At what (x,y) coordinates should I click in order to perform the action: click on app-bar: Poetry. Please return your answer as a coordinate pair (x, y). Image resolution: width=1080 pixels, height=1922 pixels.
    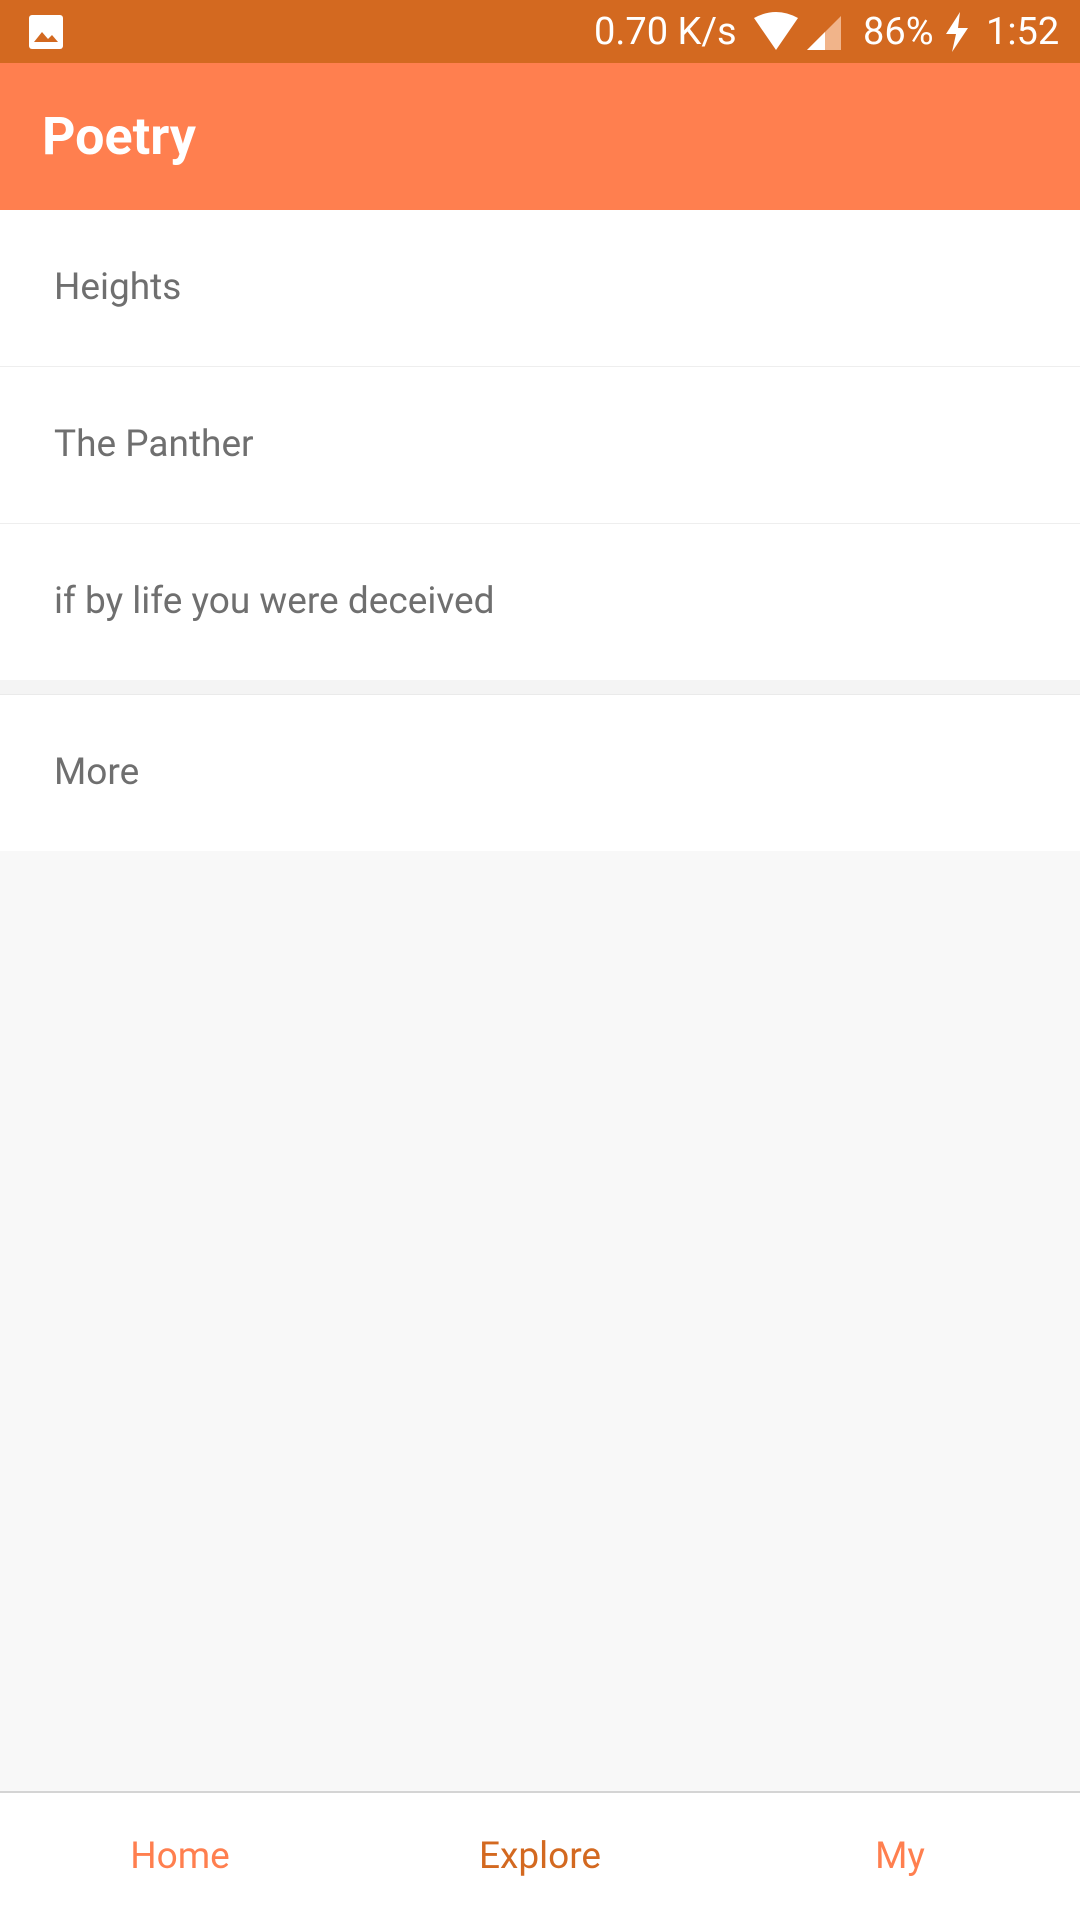
    Looking at the image, I should click on (540, 136).